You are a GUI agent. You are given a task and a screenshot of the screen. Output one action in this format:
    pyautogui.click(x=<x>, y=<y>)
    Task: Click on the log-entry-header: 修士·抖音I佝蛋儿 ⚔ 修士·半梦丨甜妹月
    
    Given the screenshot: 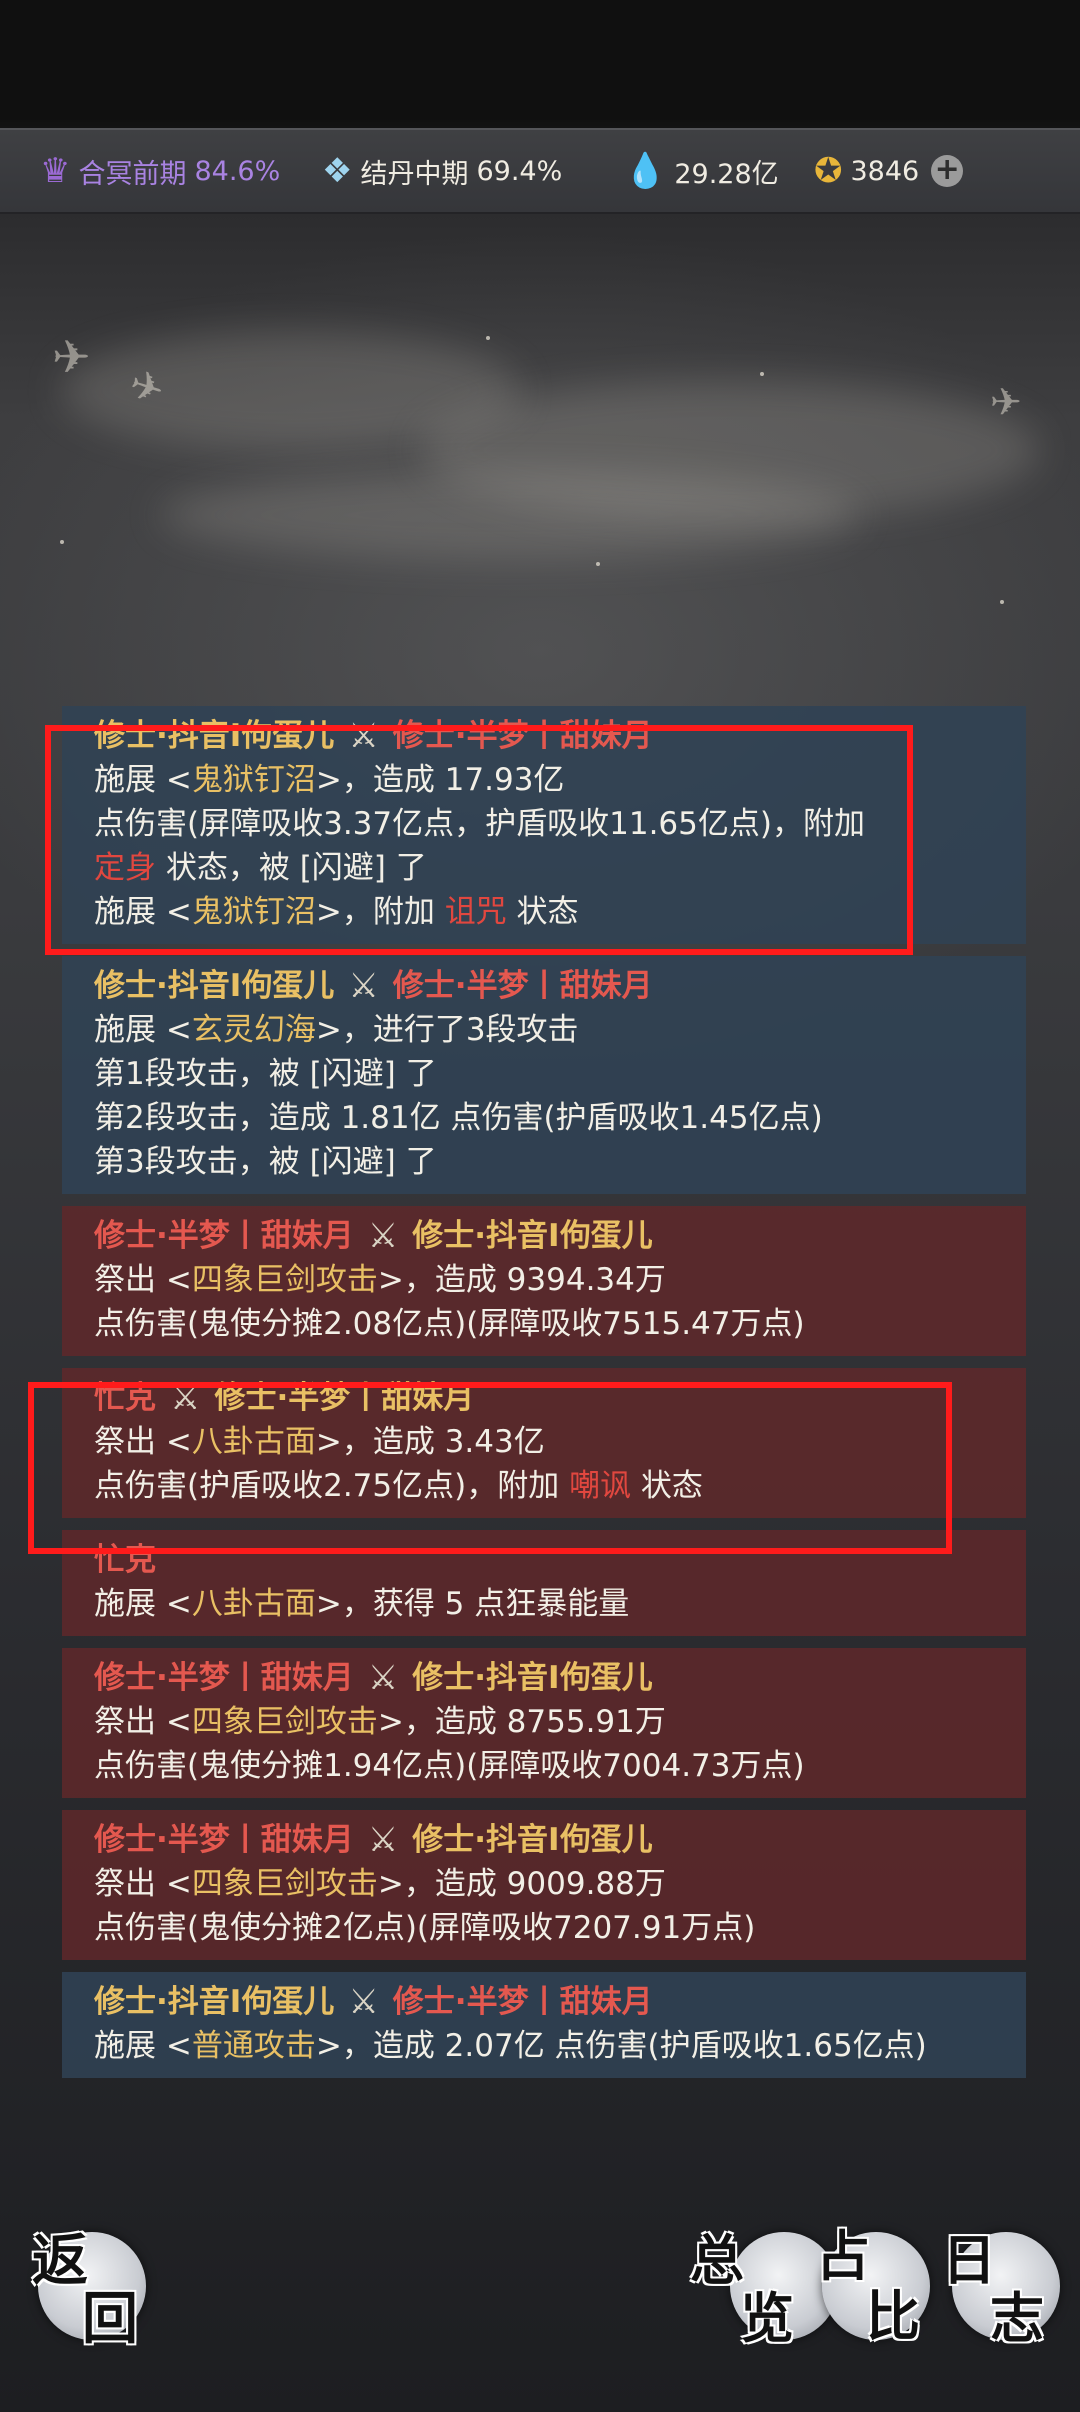 What is the action you would take?
    pyautogui.click(x=545, y=986)
    